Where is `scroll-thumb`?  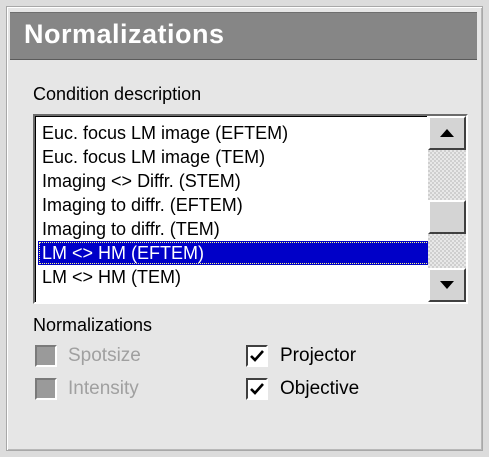
scroll-thumb is located at coordinates (447, 217).